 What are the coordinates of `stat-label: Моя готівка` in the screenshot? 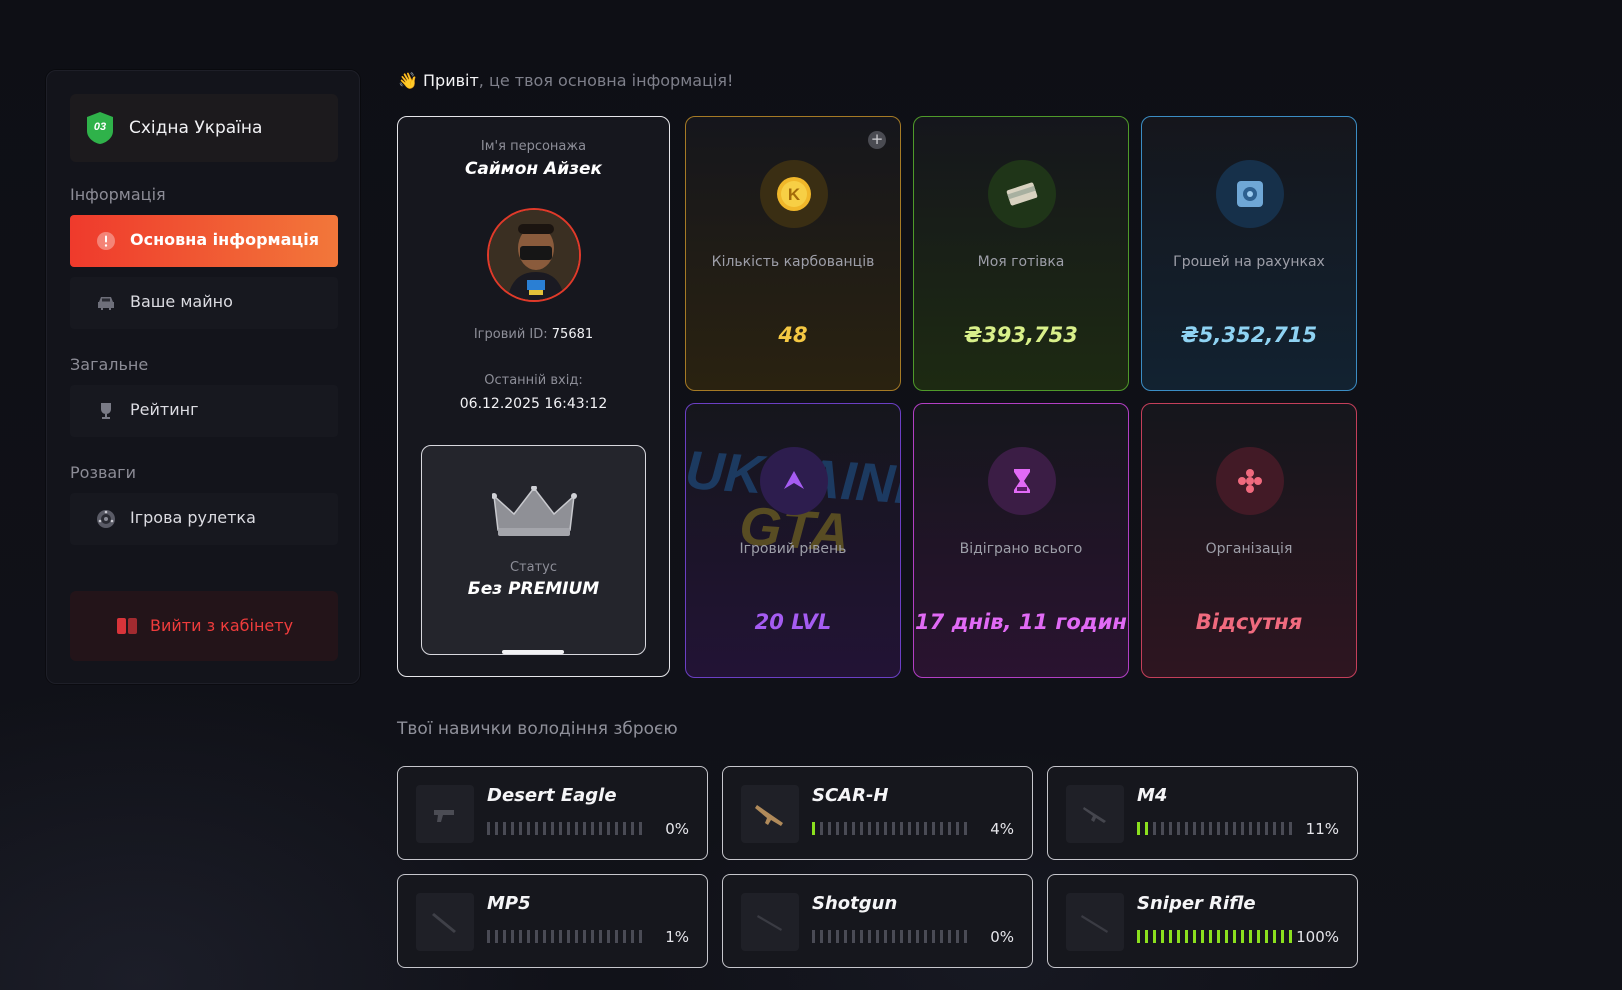 It's located at (1021, 262).